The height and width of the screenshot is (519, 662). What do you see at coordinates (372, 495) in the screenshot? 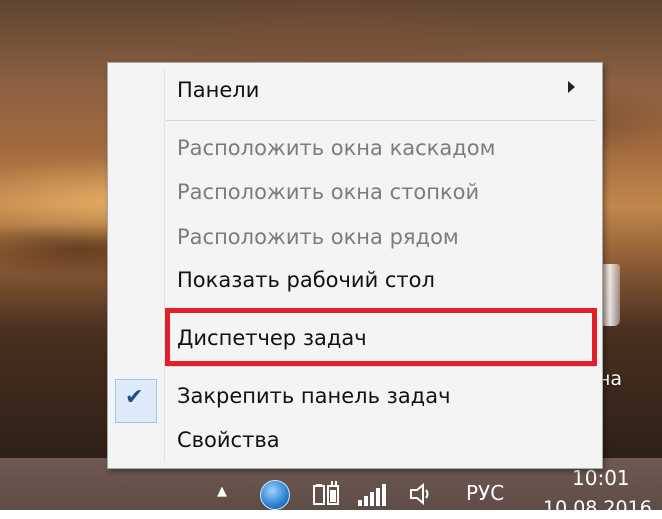
I see `signal-bars-icon` at bounding box center [372, 495].